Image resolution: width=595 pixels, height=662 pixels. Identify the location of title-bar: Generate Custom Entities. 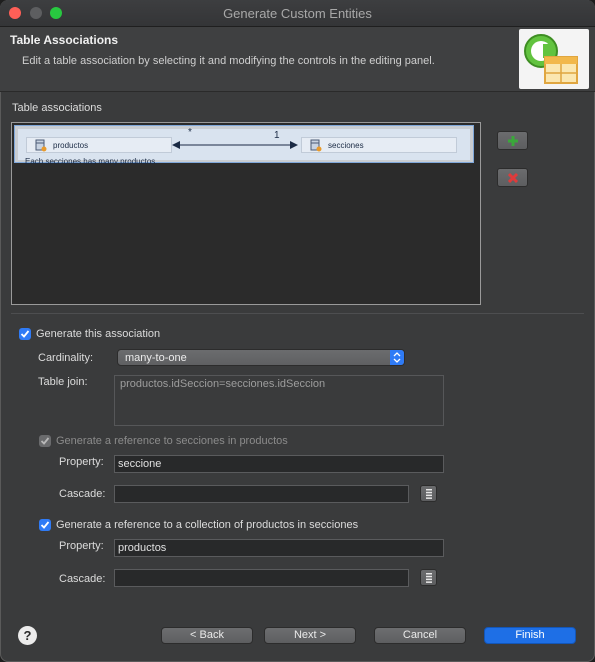
(297, 13).